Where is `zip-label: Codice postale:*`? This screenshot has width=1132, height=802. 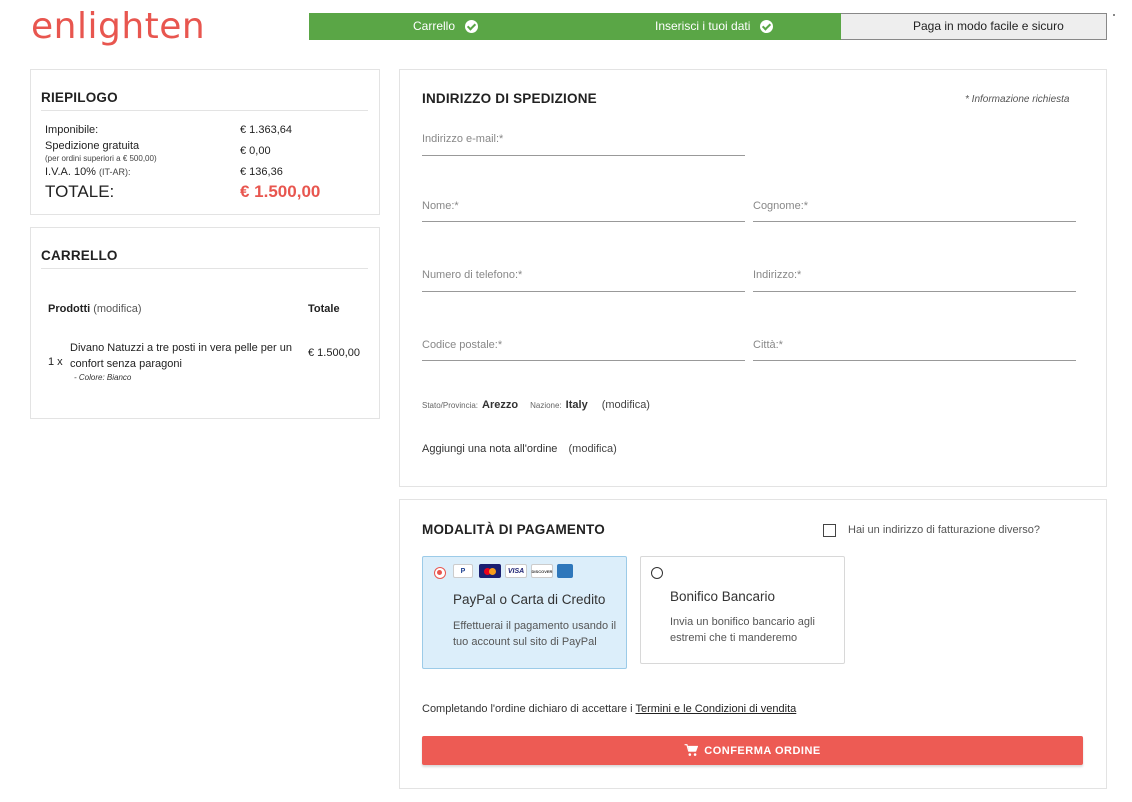 zip-label: Codice postale:* is located at coordinates (462, 345).